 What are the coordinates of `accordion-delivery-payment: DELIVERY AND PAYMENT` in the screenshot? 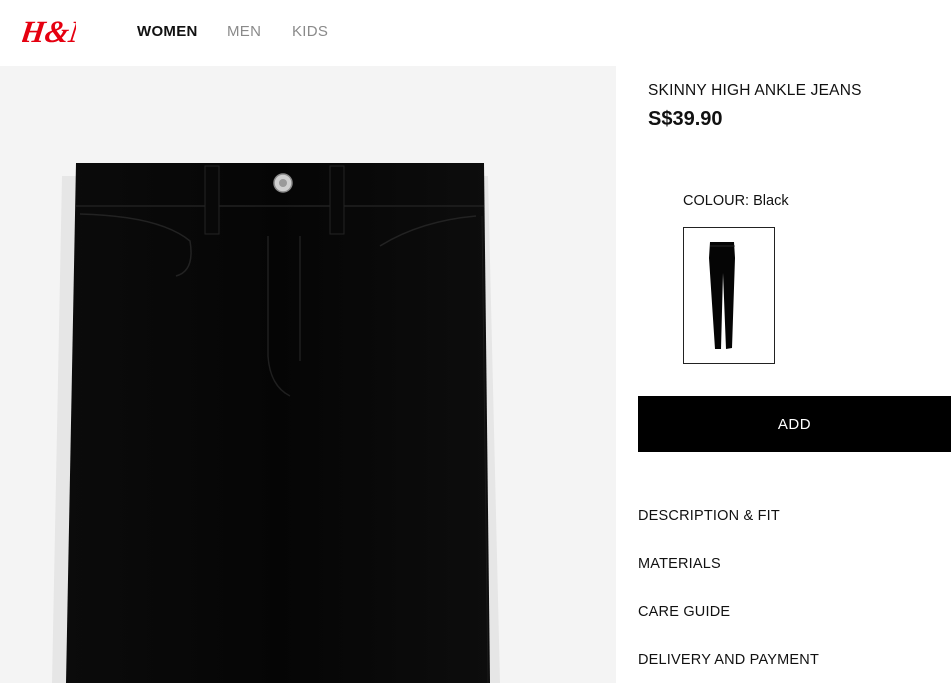 It's located at (728, 660).